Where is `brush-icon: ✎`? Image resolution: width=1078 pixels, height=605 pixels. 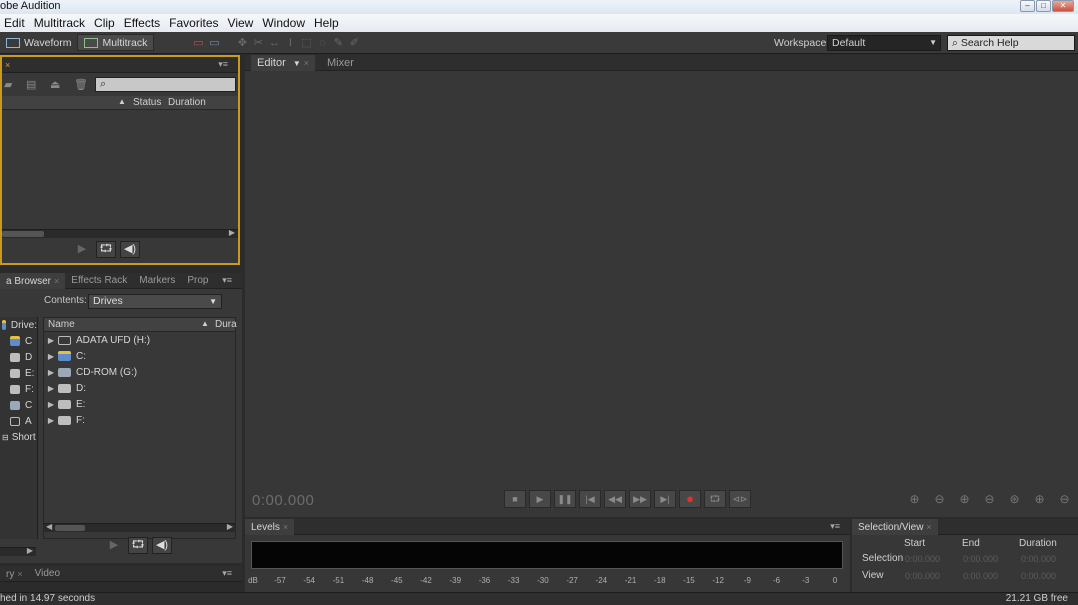
brush-icon: ✎ is located at coordinates (338, 43).